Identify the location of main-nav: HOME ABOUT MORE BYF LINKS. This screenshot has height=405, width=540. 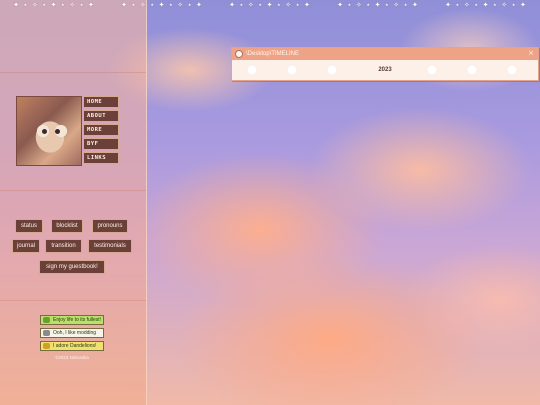
(101, 130).